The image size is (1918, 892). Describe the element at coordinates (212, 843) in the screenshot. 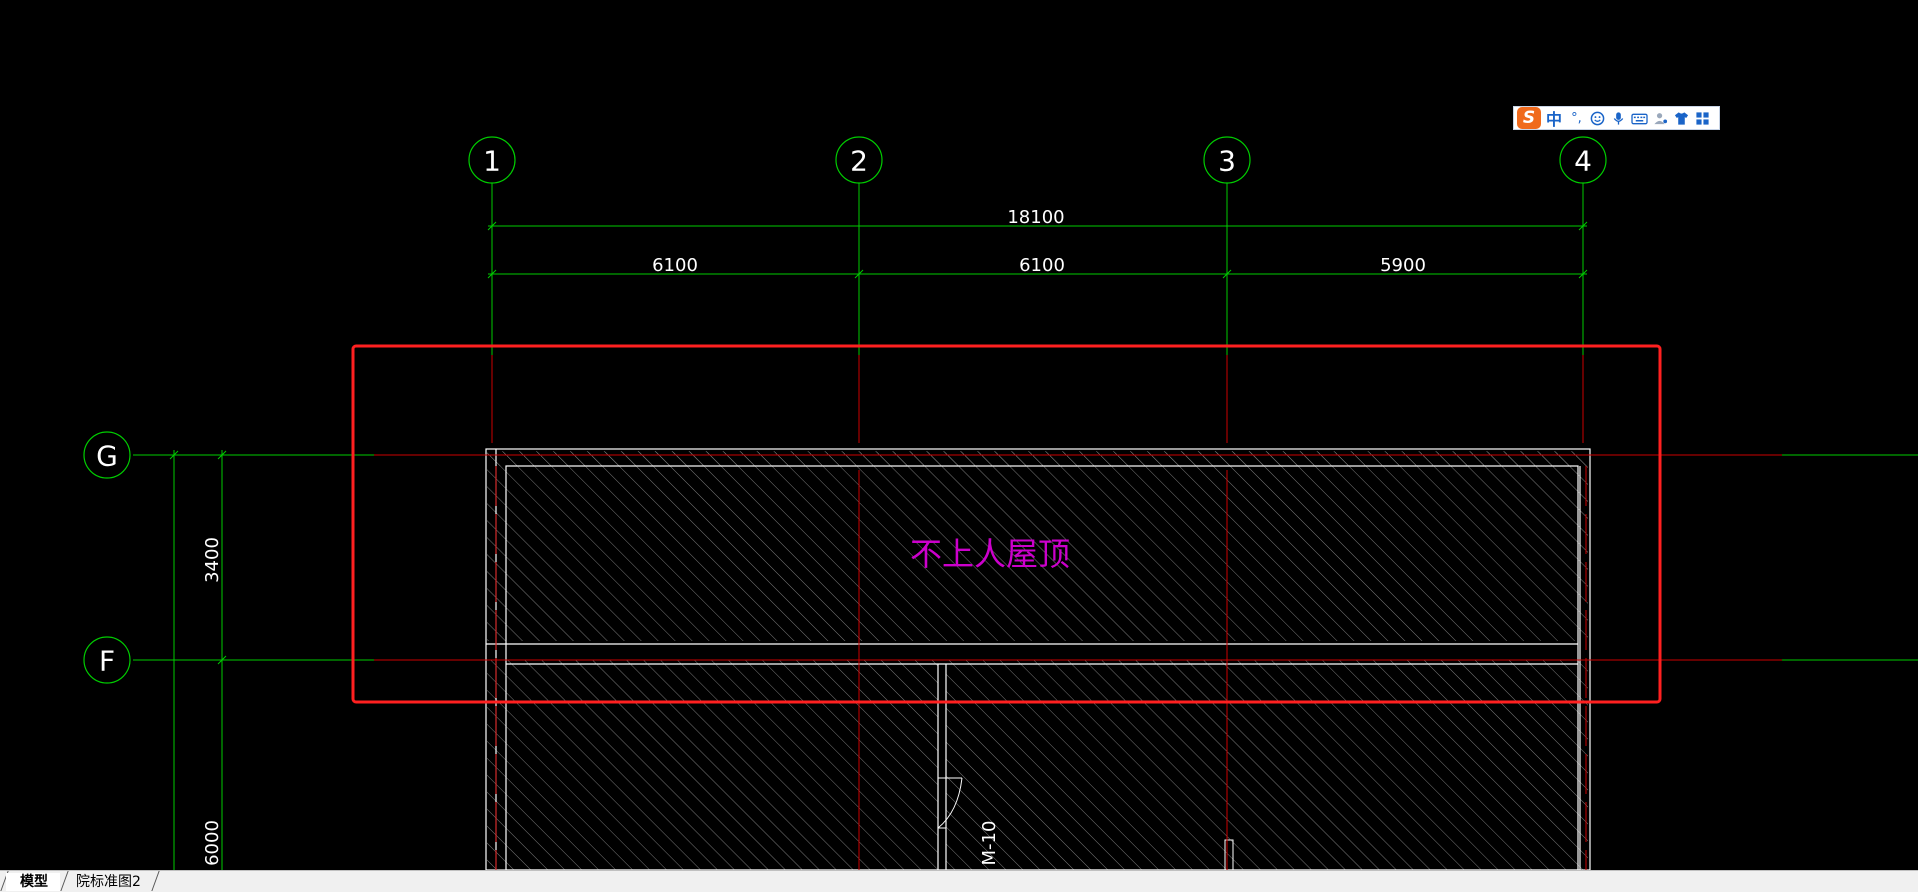

I see `dim-vertical-lower: 6000` at that location.